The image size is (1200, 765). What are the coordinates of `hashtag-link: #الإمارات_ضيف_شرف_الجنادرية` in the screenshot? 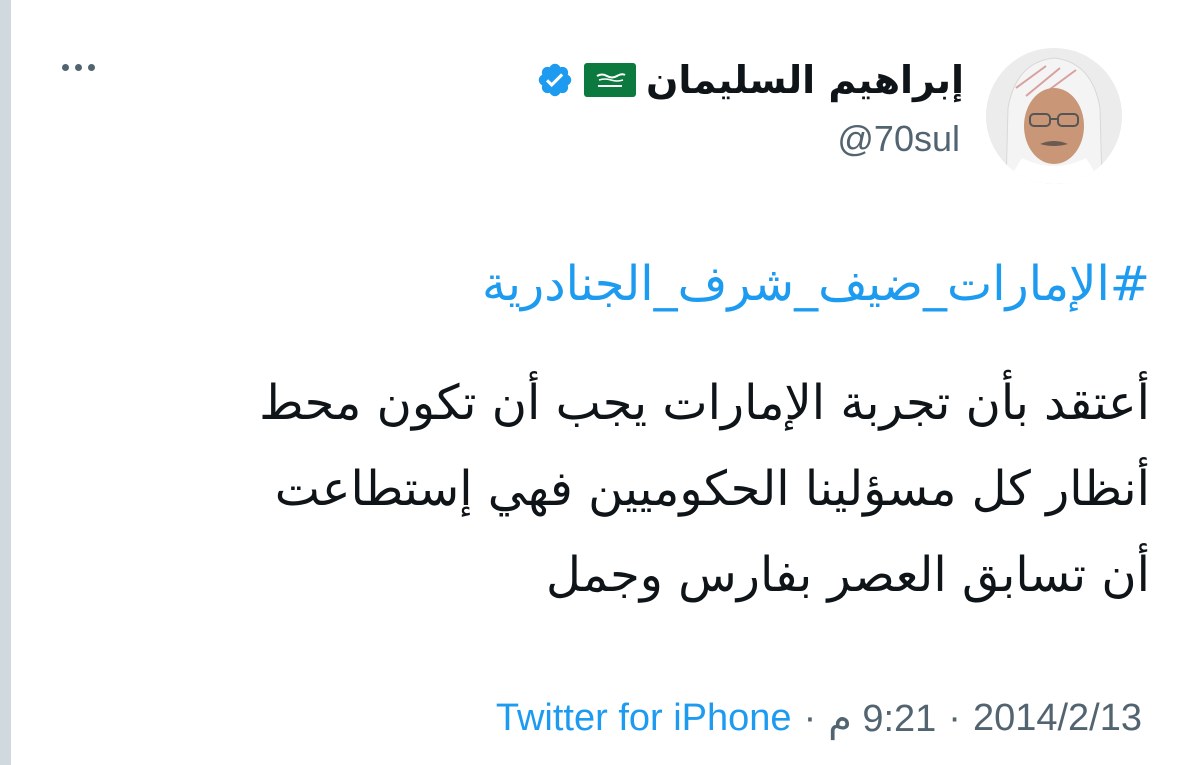 It's located at (816, 284).